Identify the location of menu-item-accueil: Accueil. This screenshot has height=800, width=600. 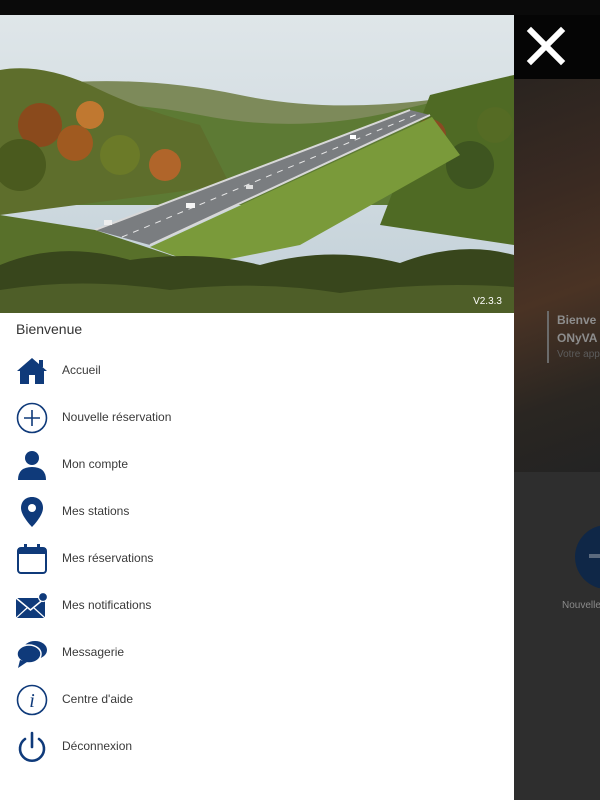
(257, 371).